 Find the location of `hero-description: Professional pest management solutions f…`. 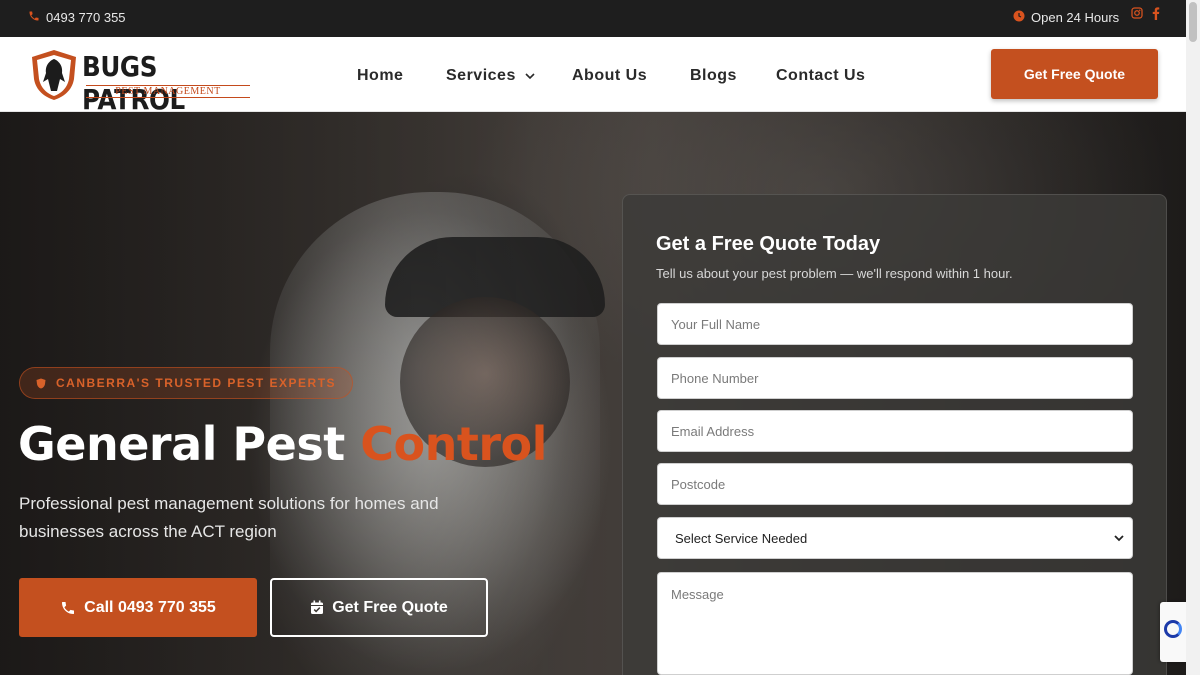

hero-description: Professional pest management solutions f… is located at coordinates (229, 517).